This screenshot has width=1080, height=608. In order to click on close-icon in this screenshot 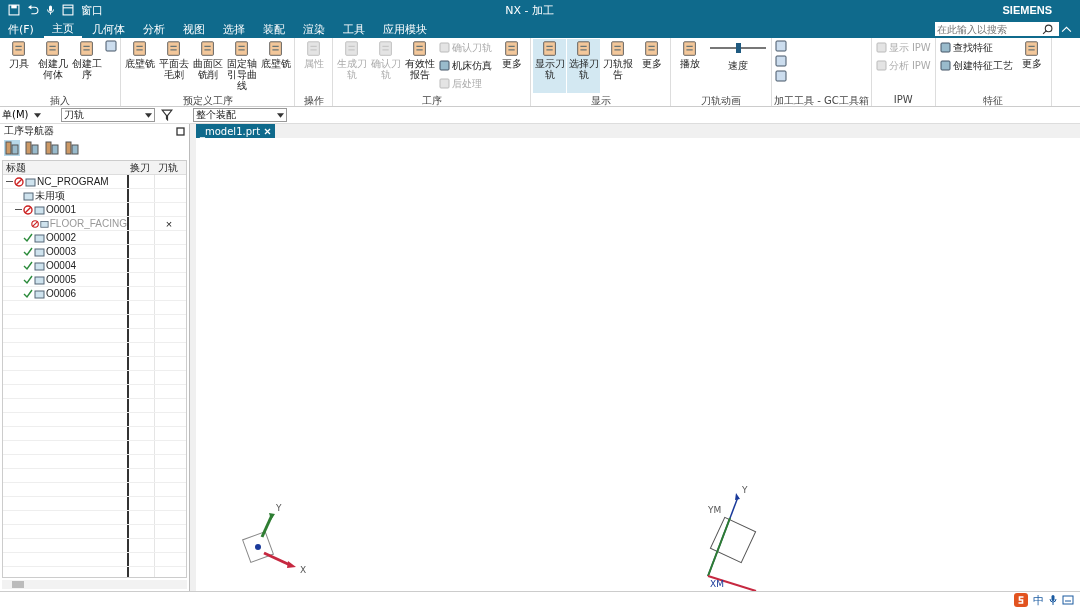, I will do `click(268, 131)`.